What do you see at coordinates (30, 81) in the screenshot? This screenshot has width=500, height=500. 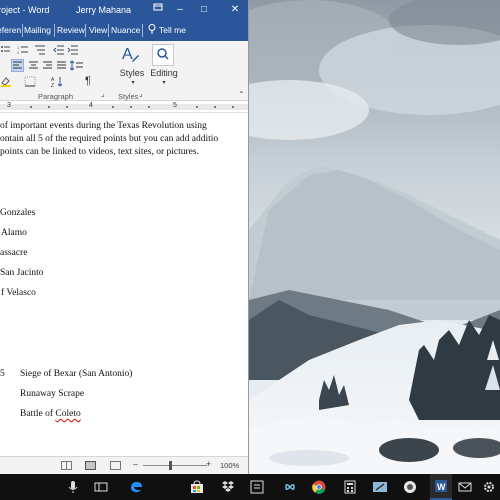 I see `borders-icon` at bounding box center [30, 81].